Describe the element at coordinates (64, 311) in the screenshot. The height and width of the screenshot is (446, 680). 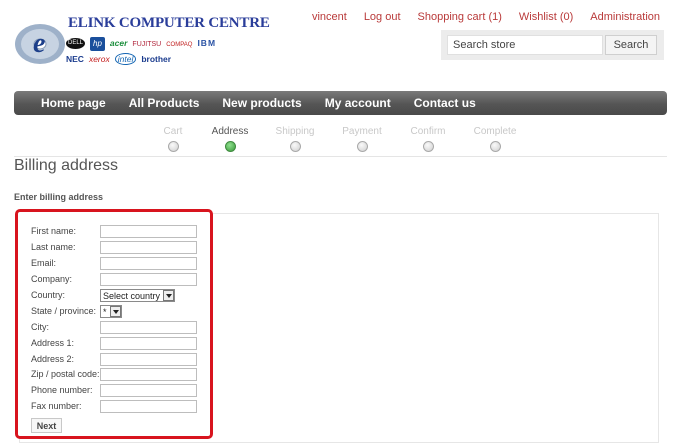
I see `state-label: State / province:` at that location.